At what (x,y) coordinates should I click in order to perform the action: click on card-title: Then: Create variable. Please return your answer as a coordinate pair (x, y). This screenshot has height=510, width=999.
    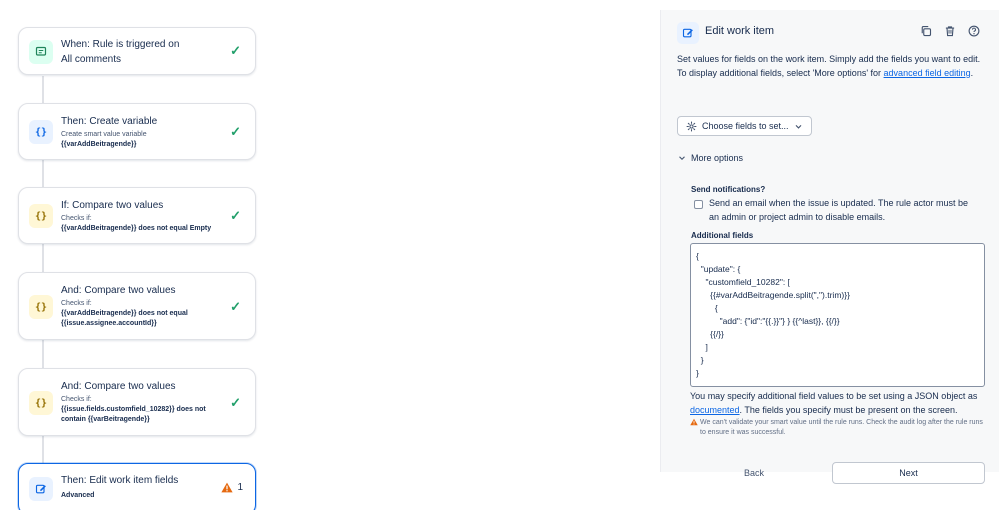
    Looking at the image, I should click on (109, 121).